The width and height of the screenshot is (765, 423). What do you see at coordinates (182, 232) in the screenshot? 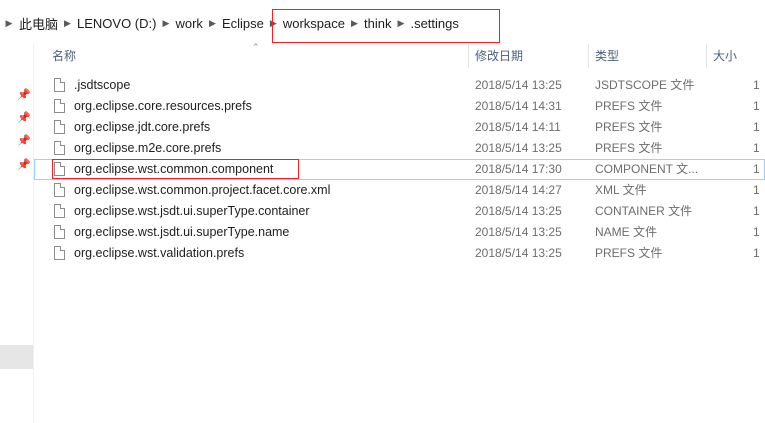
I see `file-name: org.eclipse.wst.jsdt.ui.superType.name` at bounding box center [182, 232].